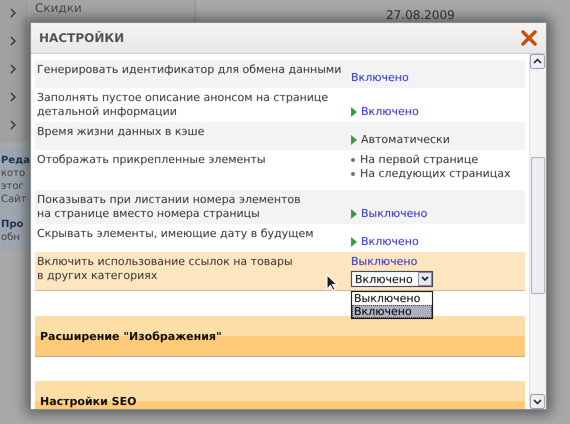  Describe the element at coordinates (183, 105) in the screenshot. I see `setting-label: Заполнять пустое описание анонсом на странице детальной информации` at that location.